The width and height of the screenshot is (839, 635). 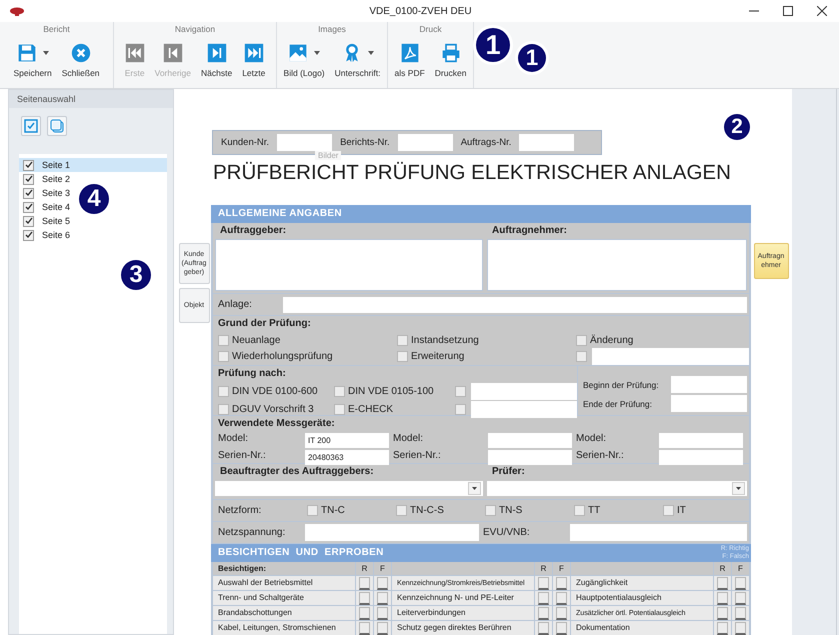 I want to click on group-label: Images, so click(x=332, y=29).